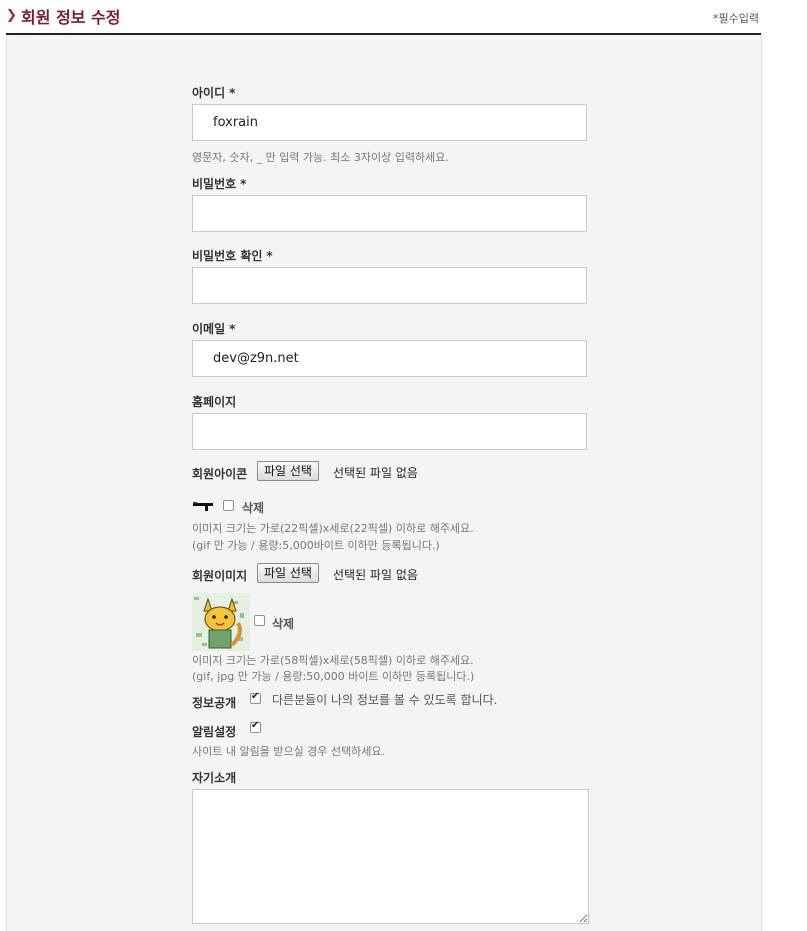  Describe the element at coordinates (220, 474) in the screenshot. I see `member-icon-label: 회원아이콘` at that location.